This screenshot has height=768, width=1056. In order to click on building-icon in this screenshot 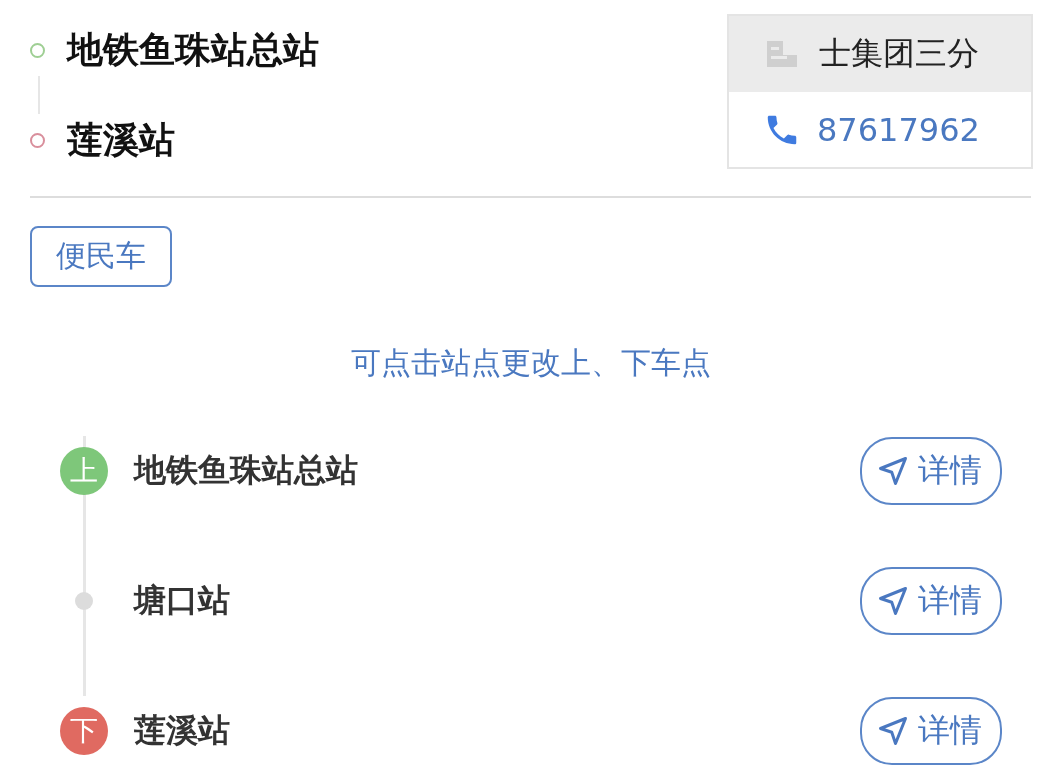, I will do `click(782, 54)`.